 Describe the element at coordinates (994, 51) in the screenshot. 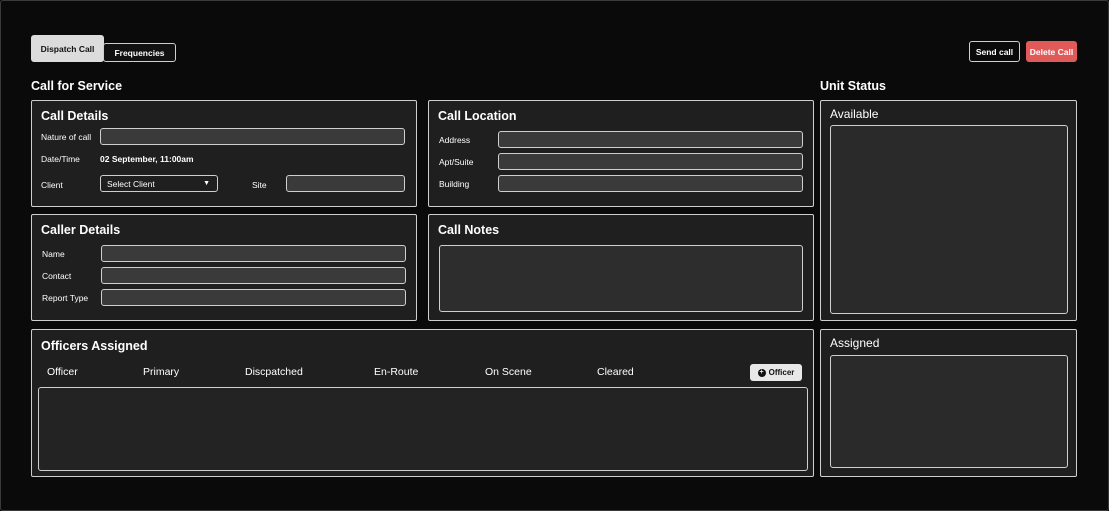

I see `send-call-button: Send call` at that location.